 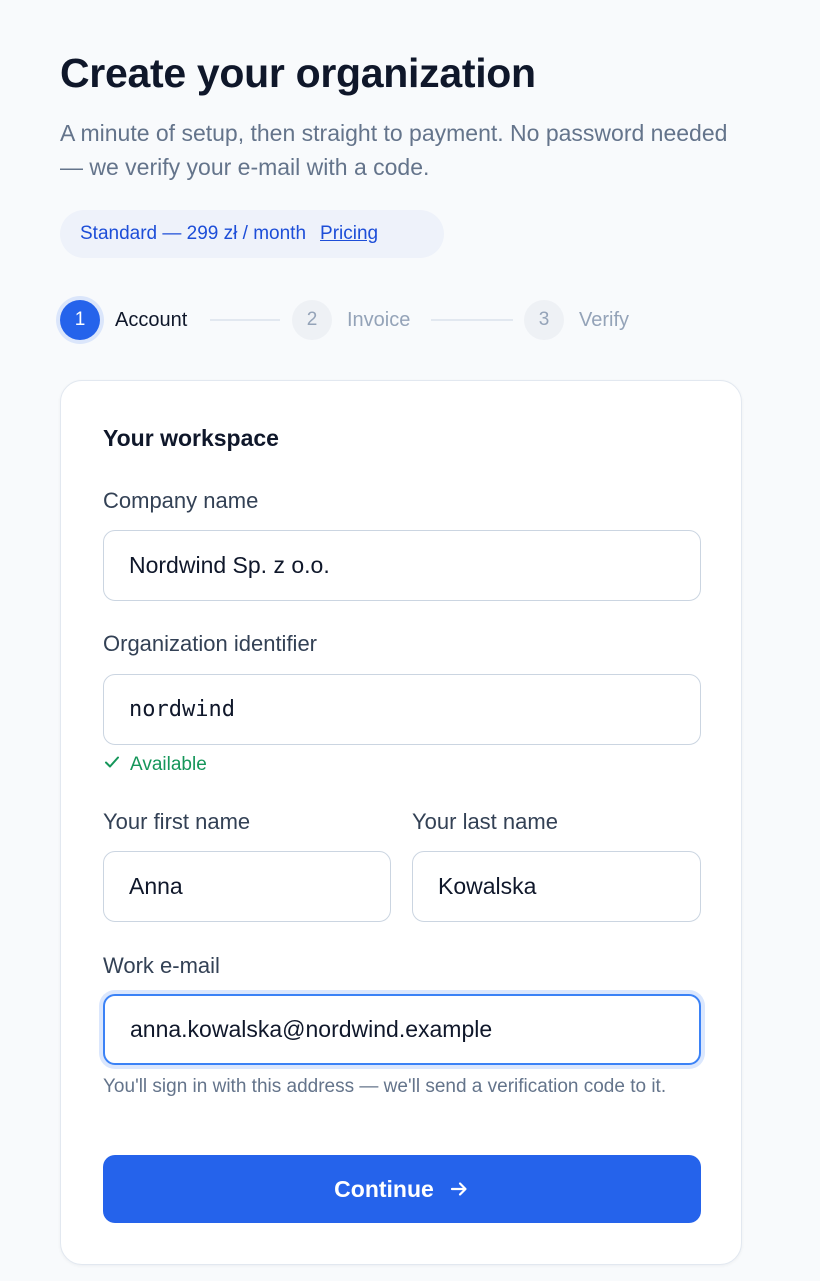 I want to click on step-account: 1 Account, so click(x=123, y=320).